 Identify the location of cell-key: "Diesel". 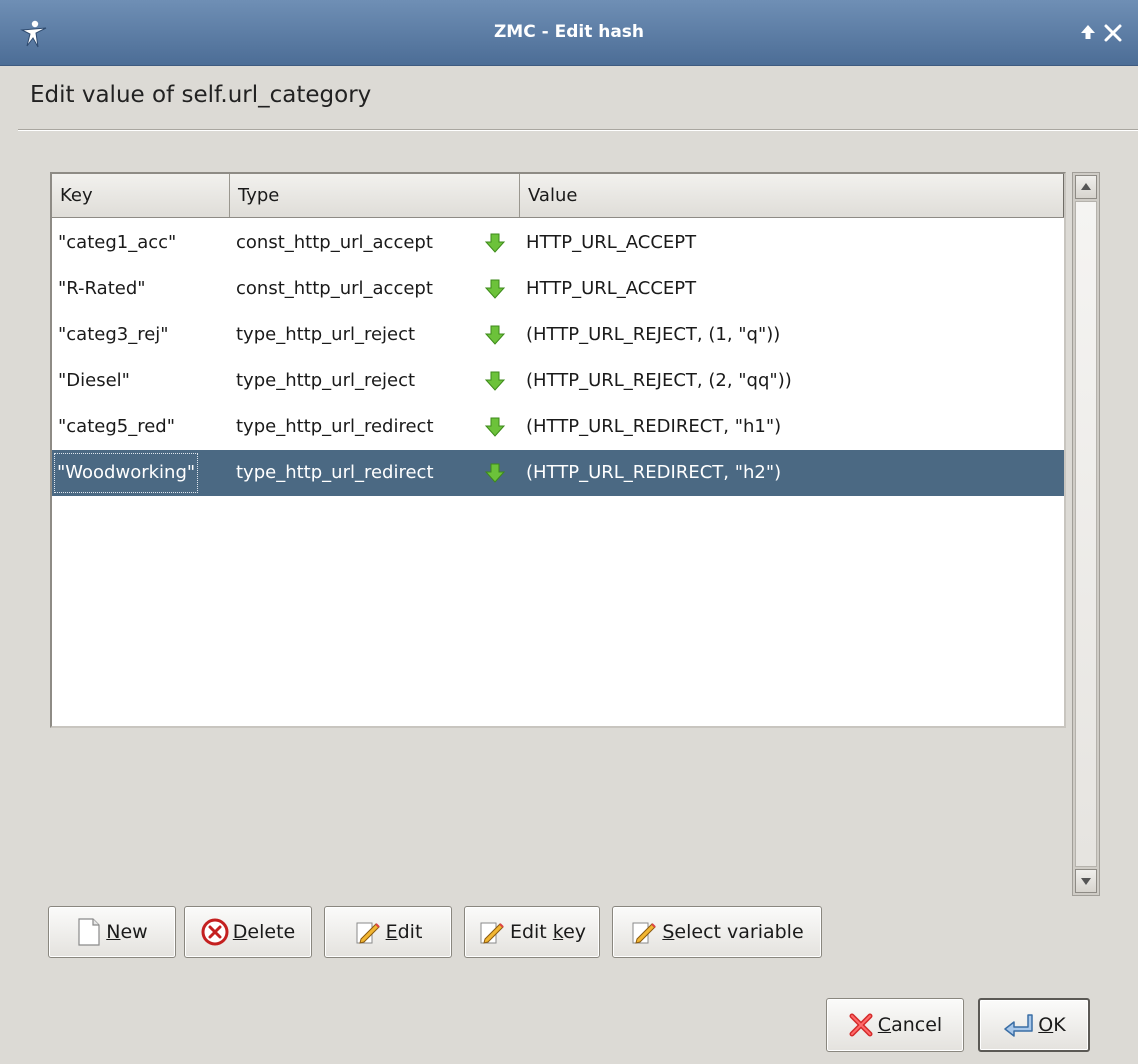
(94, 380).